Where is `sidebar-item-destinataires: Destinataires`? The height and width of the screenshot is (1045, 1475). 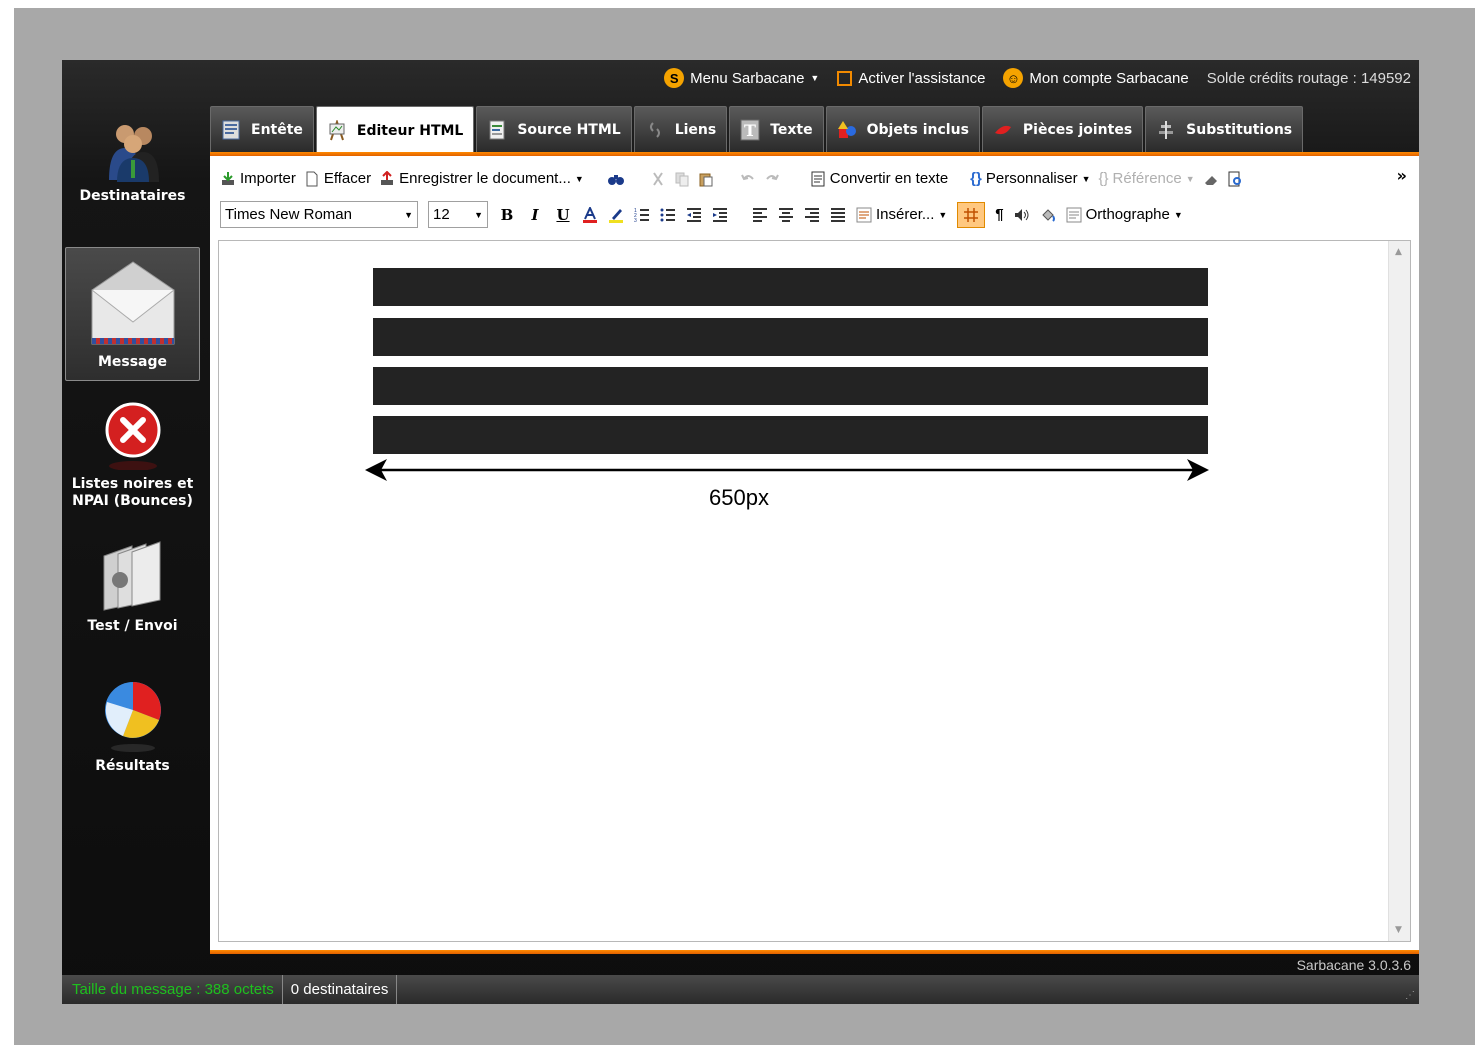 sidebar-item-destinataires: Destinataires is located at coordinates (132, 175).